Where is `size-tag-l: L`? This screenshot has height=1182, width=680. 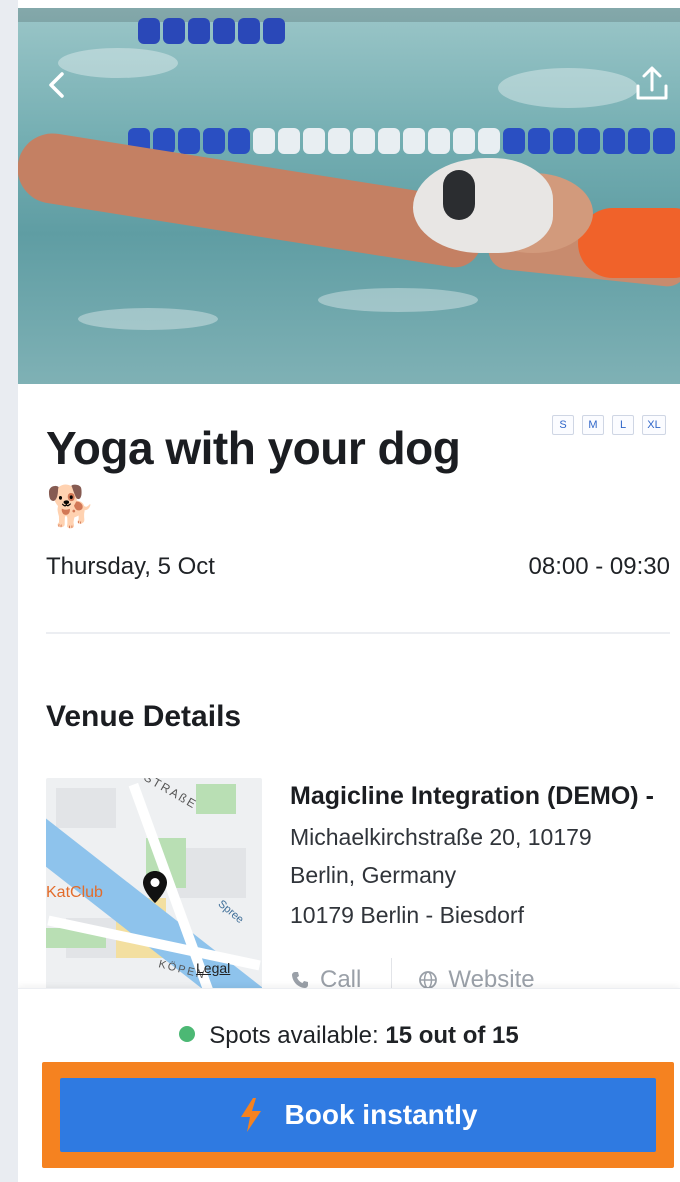
size-tag-l: L is located at coordinates (623, 425).